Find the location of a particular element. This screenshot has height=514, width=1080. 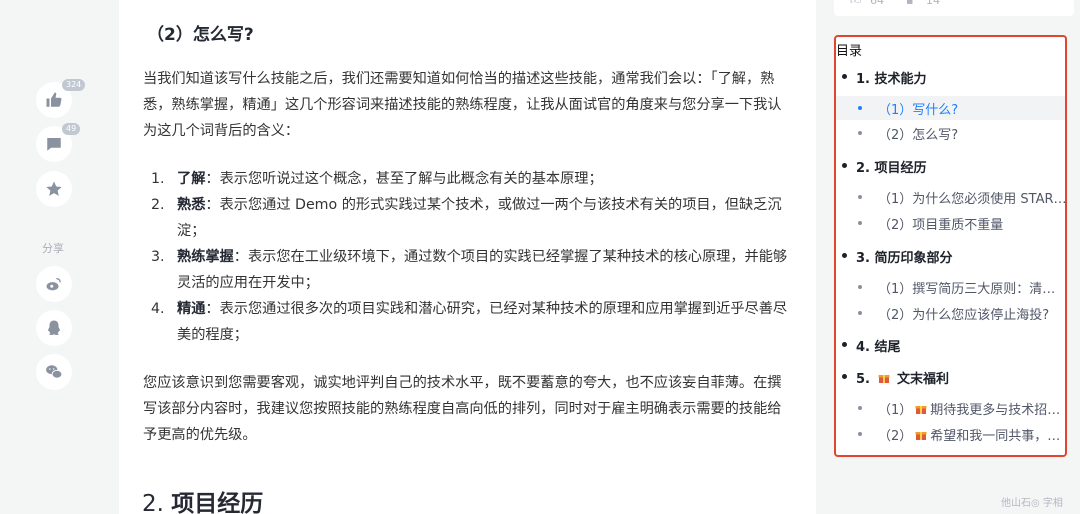

qq-icon is located at coordinates (54, 327).